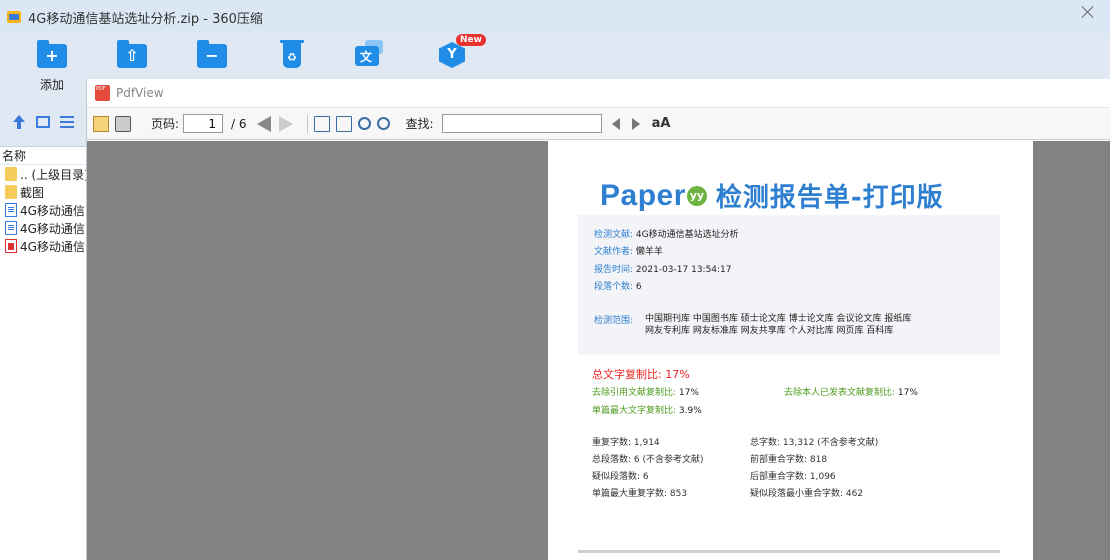  Describe the element at coordinates (419, 124) in the screenshot. I see `find-label: 查找:` at that location.